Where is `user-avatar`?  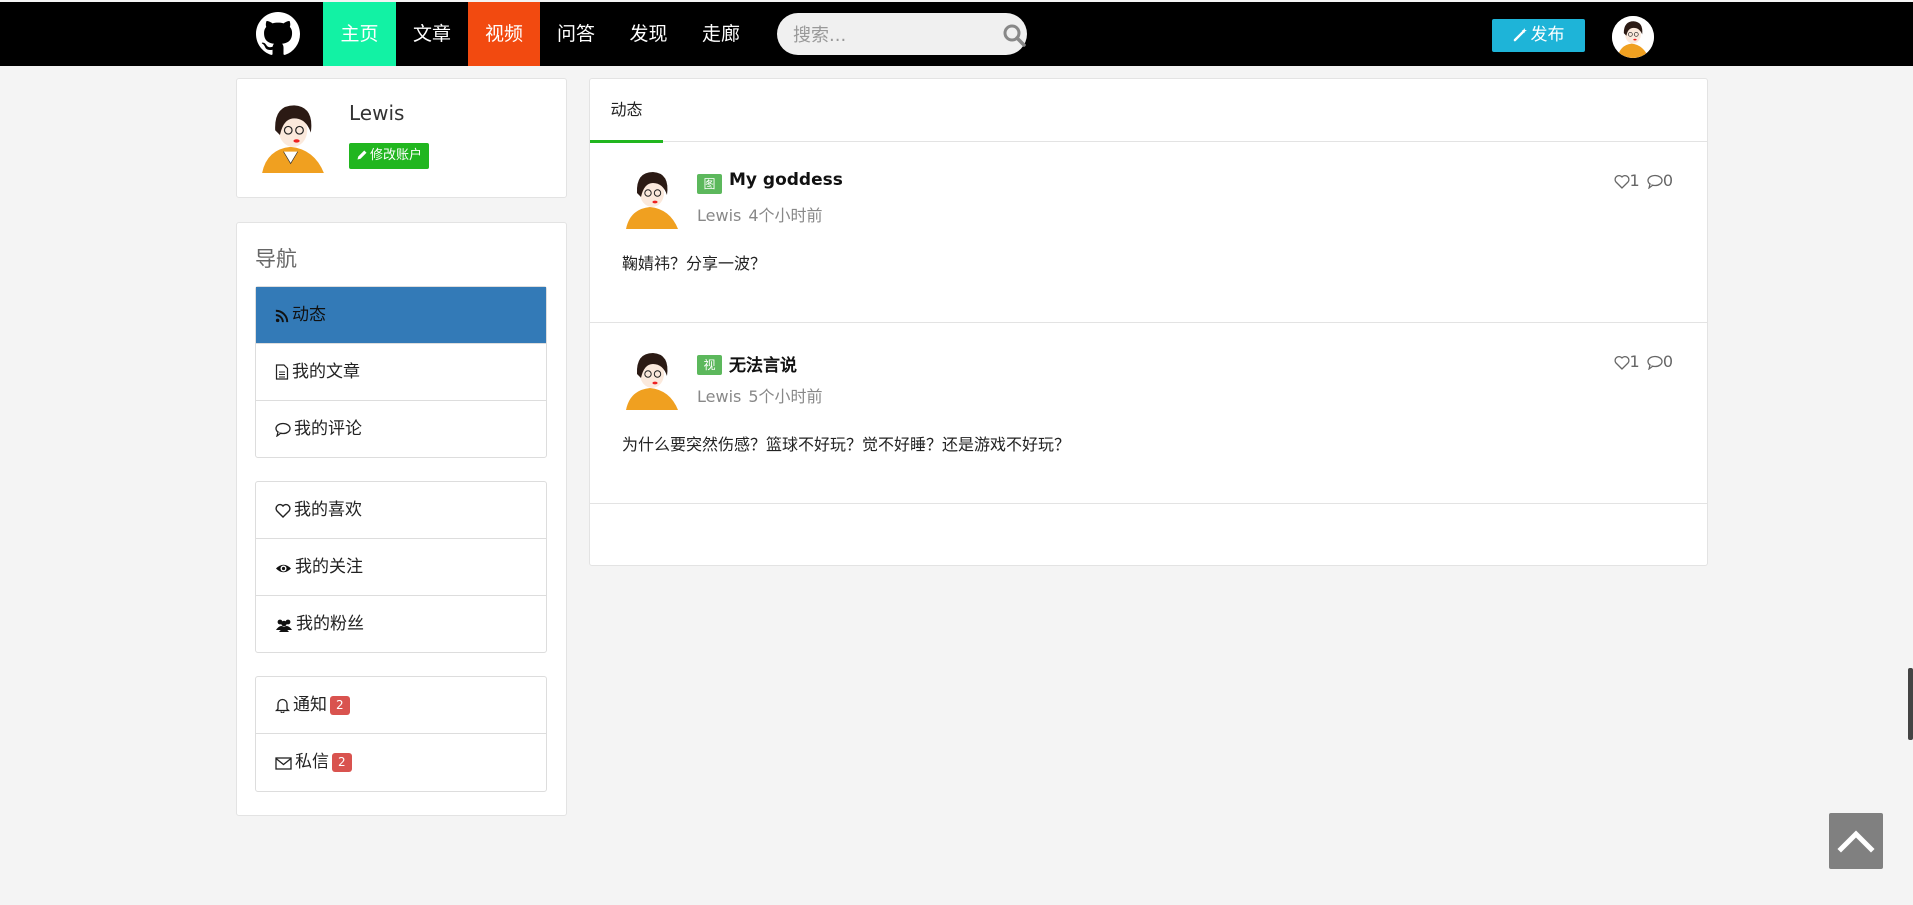
user-avatar is located at coordinates (1633, 37).